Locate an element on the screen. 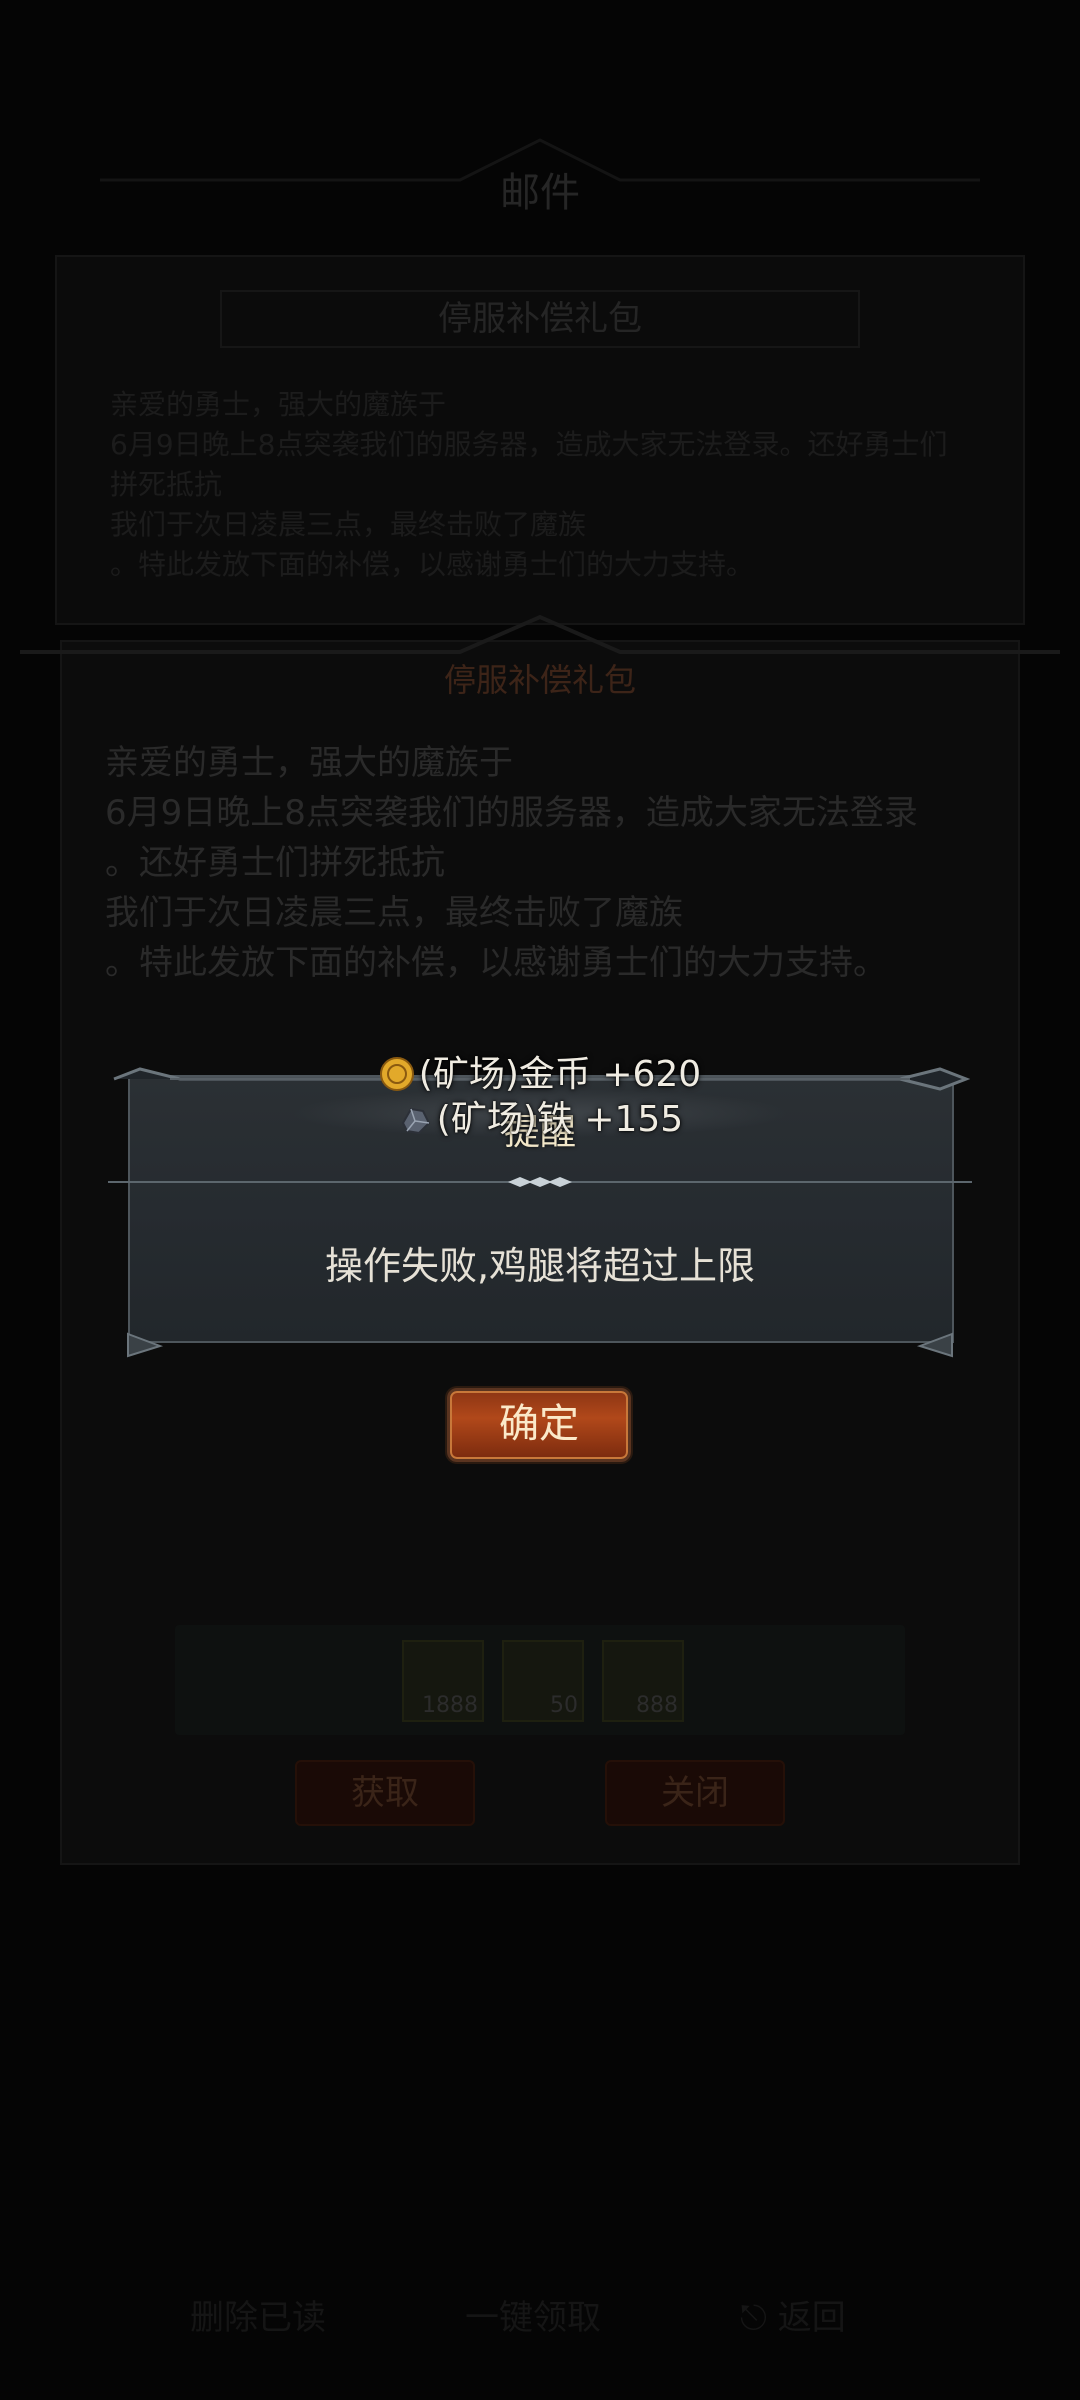  claim-all-button: 一键领取 is located at coordinates (533, 2314).